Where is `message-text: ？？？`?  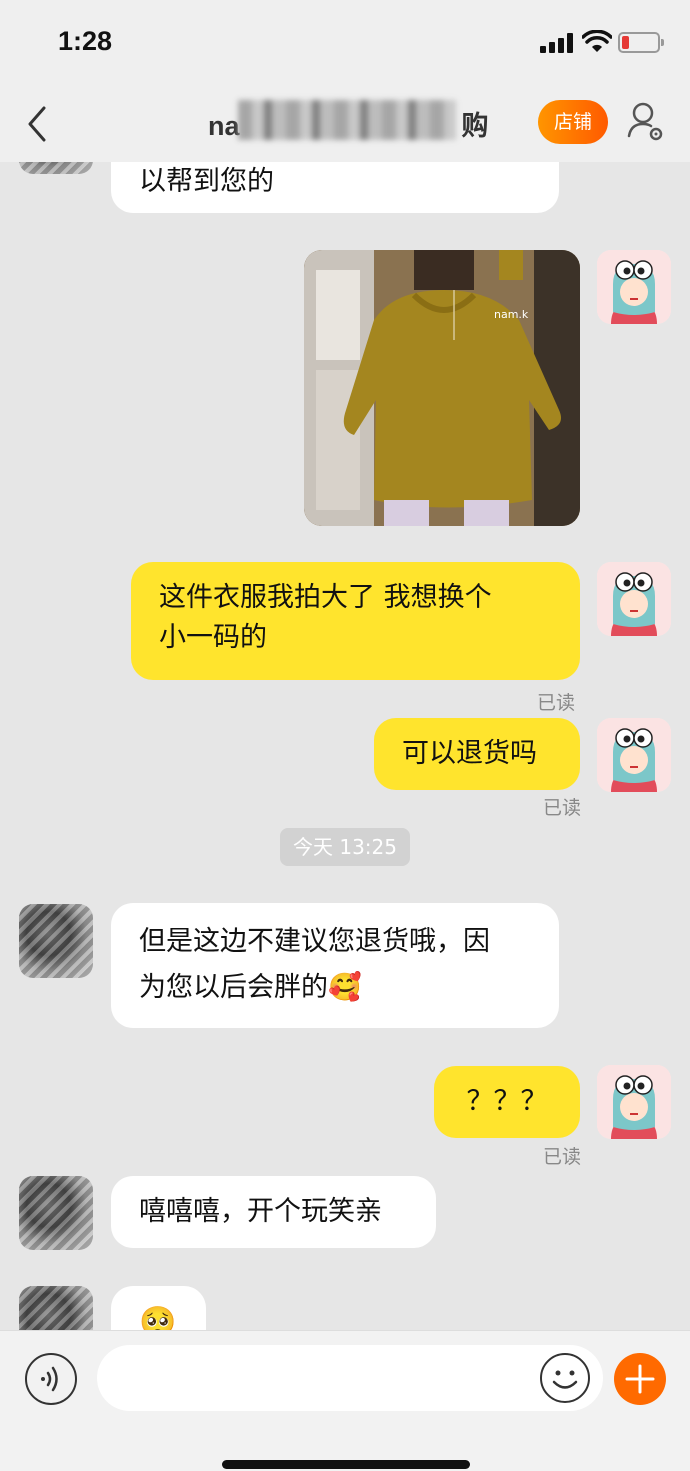 message-text: ？？？ is located at coordinates (507, 1101).